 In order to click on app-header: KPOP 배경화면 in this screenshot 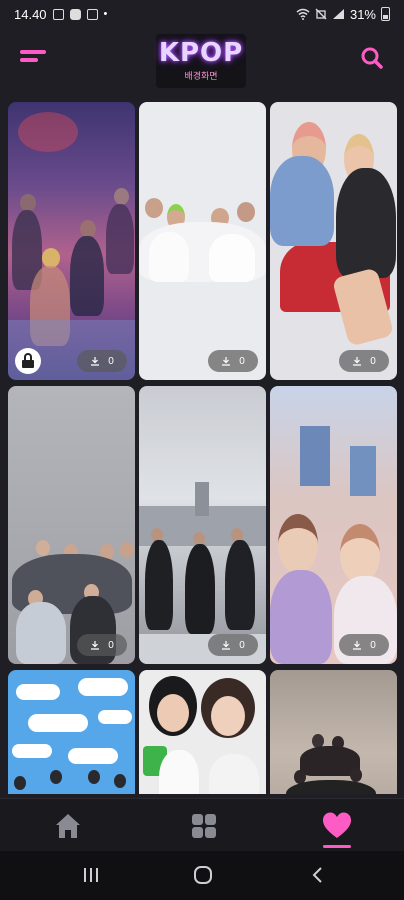, I will do `click(202, 61)`.